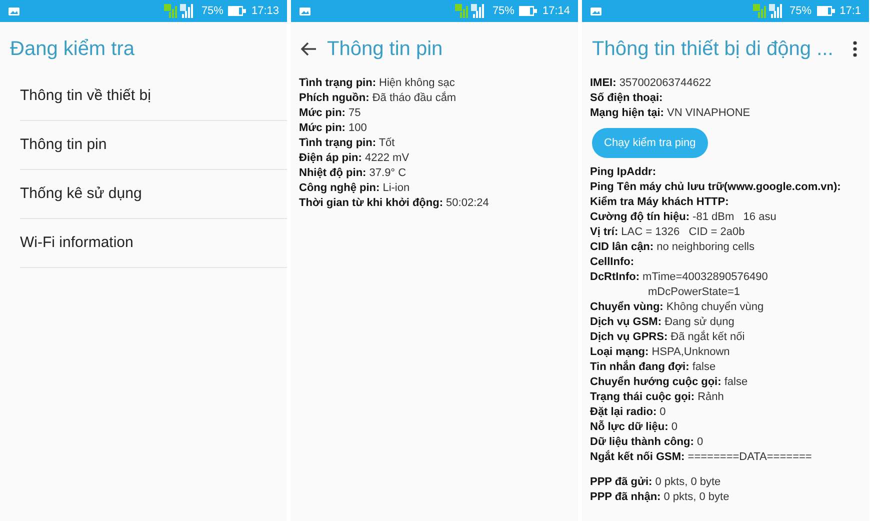 This screenshot has height=521, width=870. Describe the element at coordinates (634, 427) in the screenshot. I see `info-line: Nỗ lực dữ liệu: 0` at that location.